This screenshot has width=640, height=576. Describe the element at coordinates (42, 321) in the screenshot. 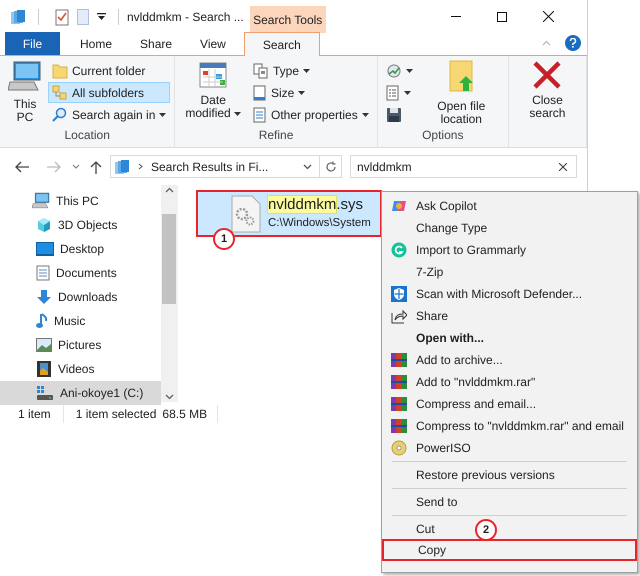

I see `music-note-icon` at that location.